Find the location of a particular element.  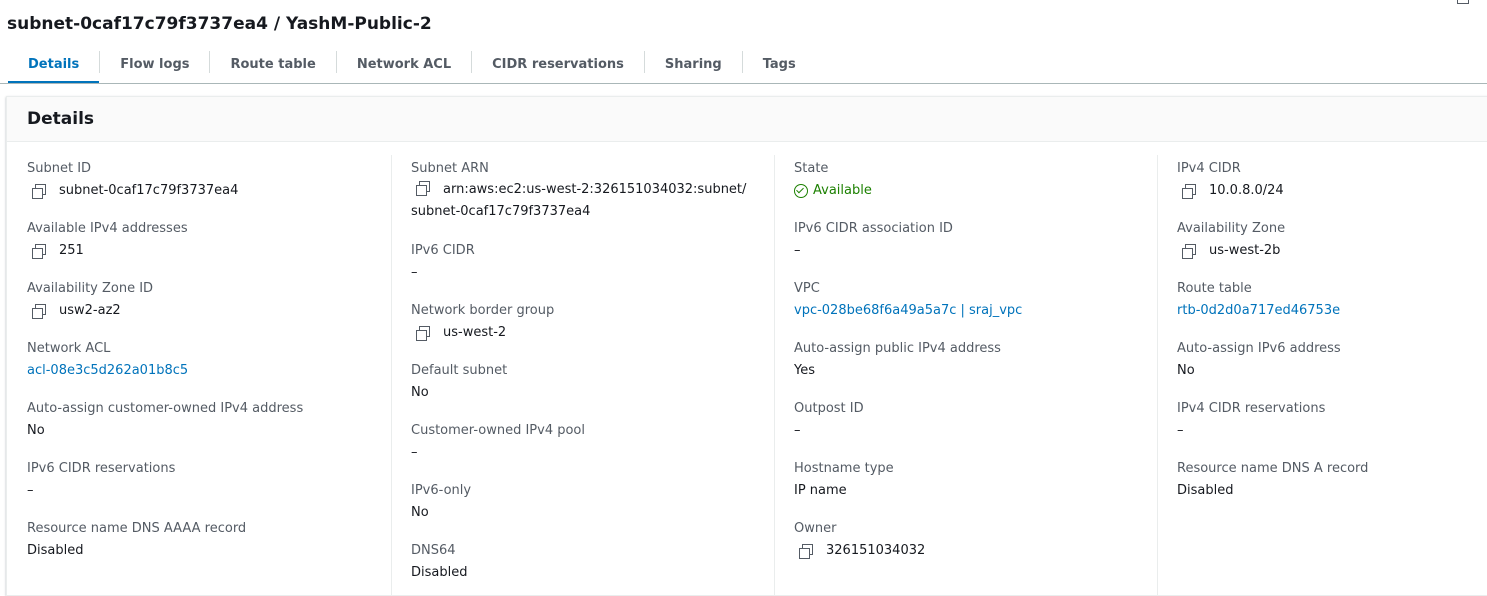

field-label: Resource name DNS AAAA record is located at coordinates (137, 528).